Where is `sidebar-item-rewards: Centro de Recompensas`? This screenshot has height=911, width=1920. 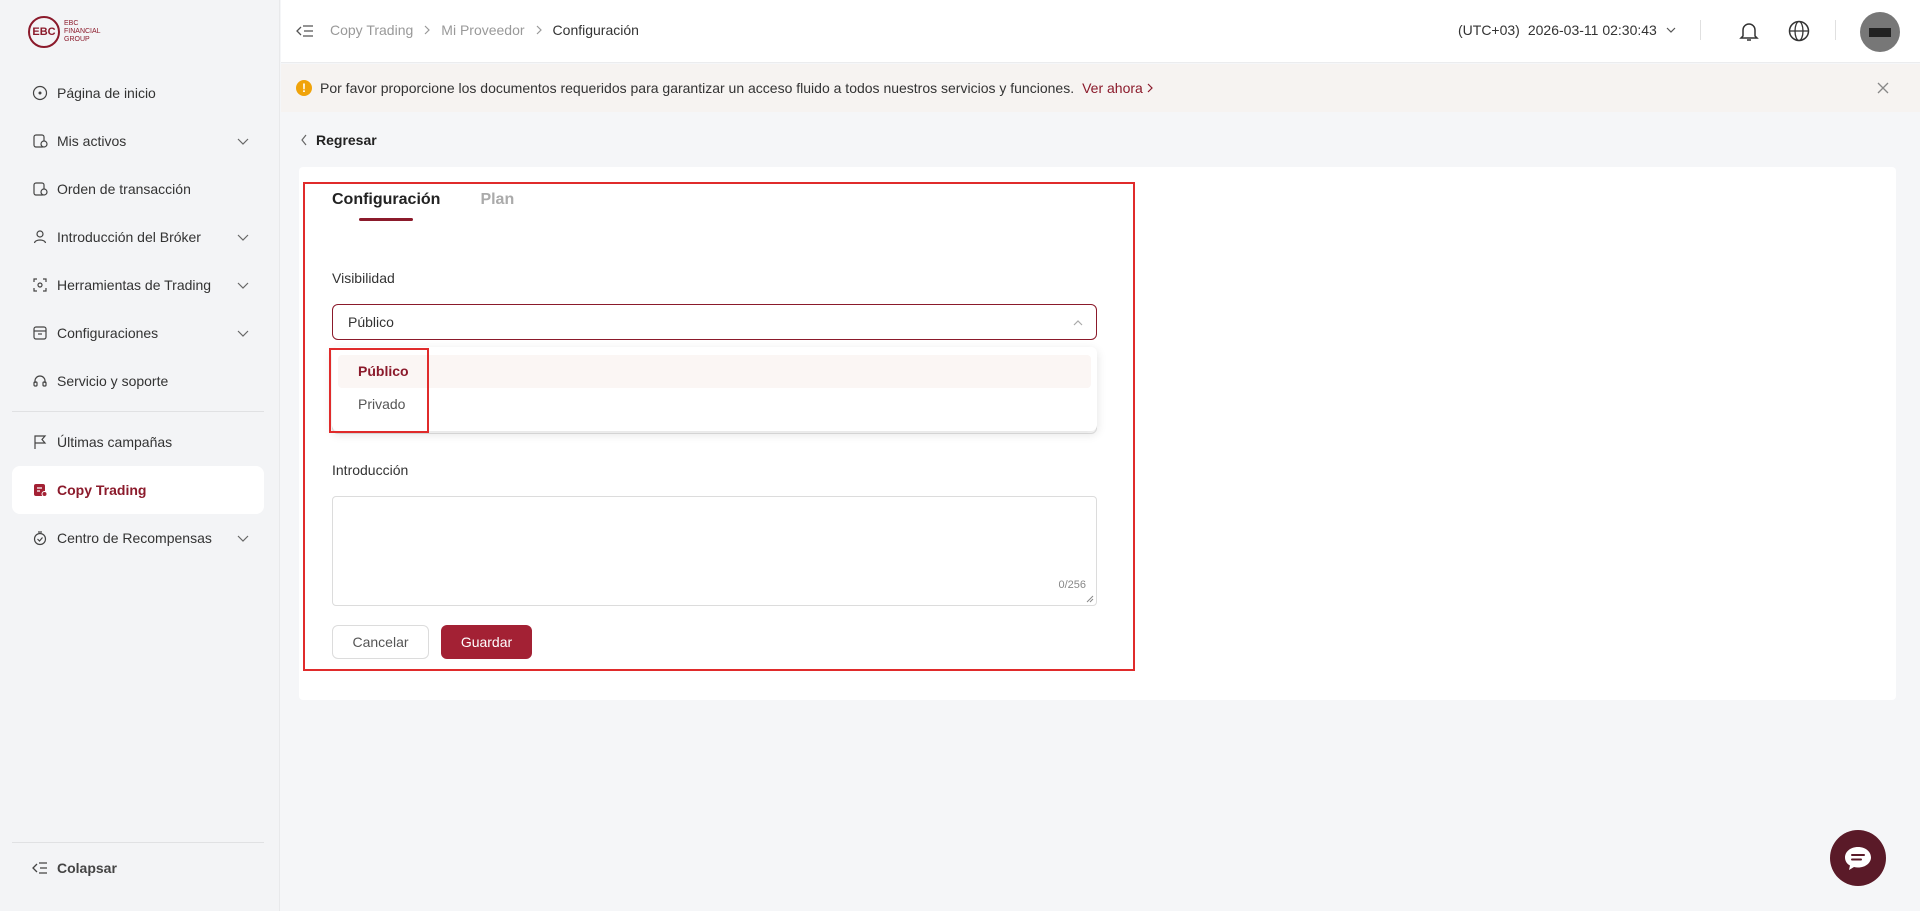
sidebar-item-rewards: Centro de Recompensas is located at coordinates (138, 538).